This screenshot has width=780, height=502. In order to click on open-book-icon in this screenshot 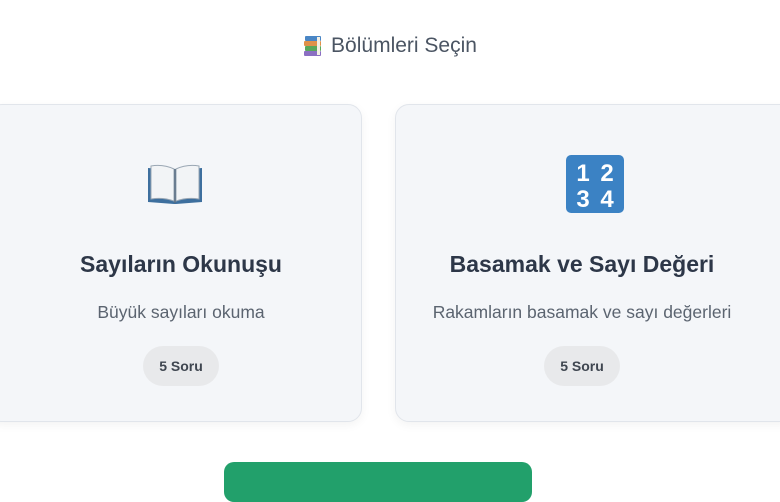, I will do `click(175, 184)`.